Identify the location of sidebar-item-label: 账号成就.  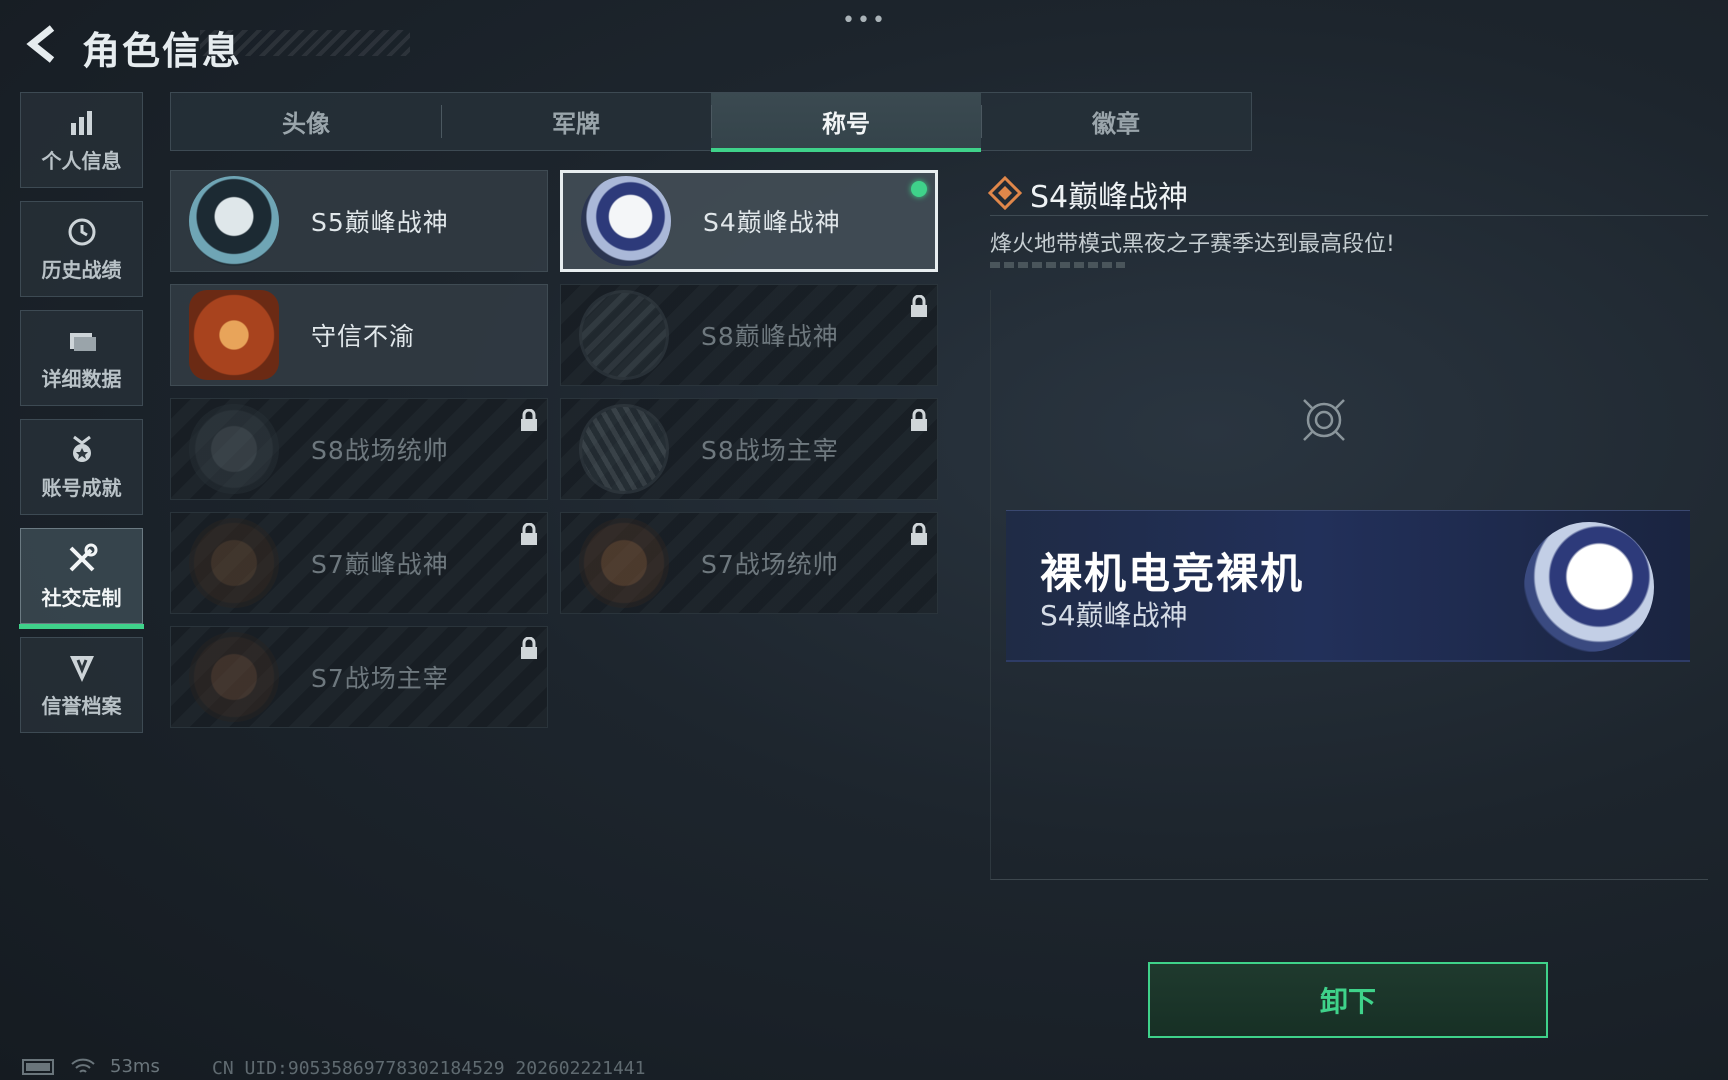
(81, 487).